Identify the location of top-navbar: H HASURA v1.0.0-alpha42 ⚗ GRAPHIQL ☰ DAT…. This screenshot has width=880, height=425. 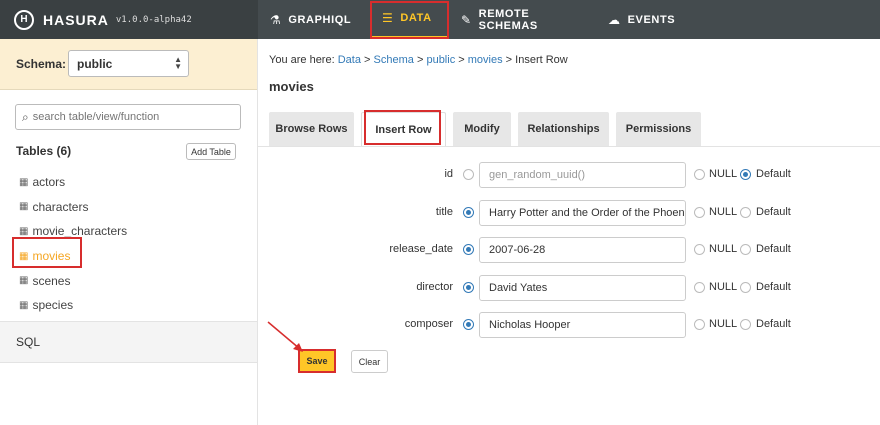
(440, 19).